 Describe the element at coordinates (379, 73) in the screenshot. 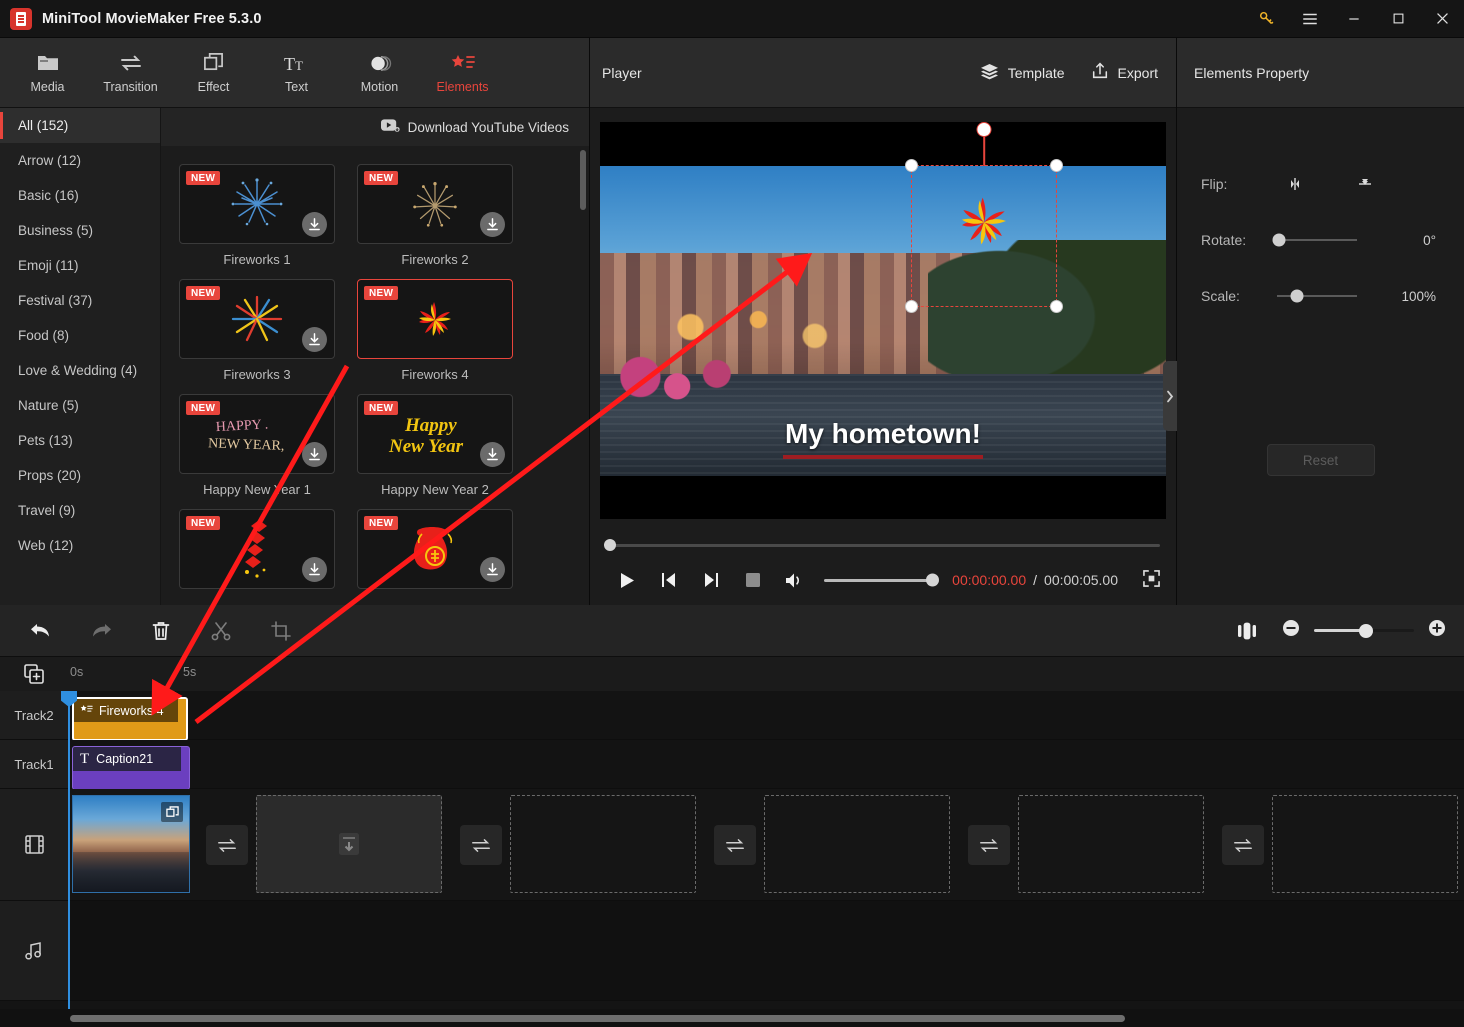

I see `tab-motion: Motion` at that location.